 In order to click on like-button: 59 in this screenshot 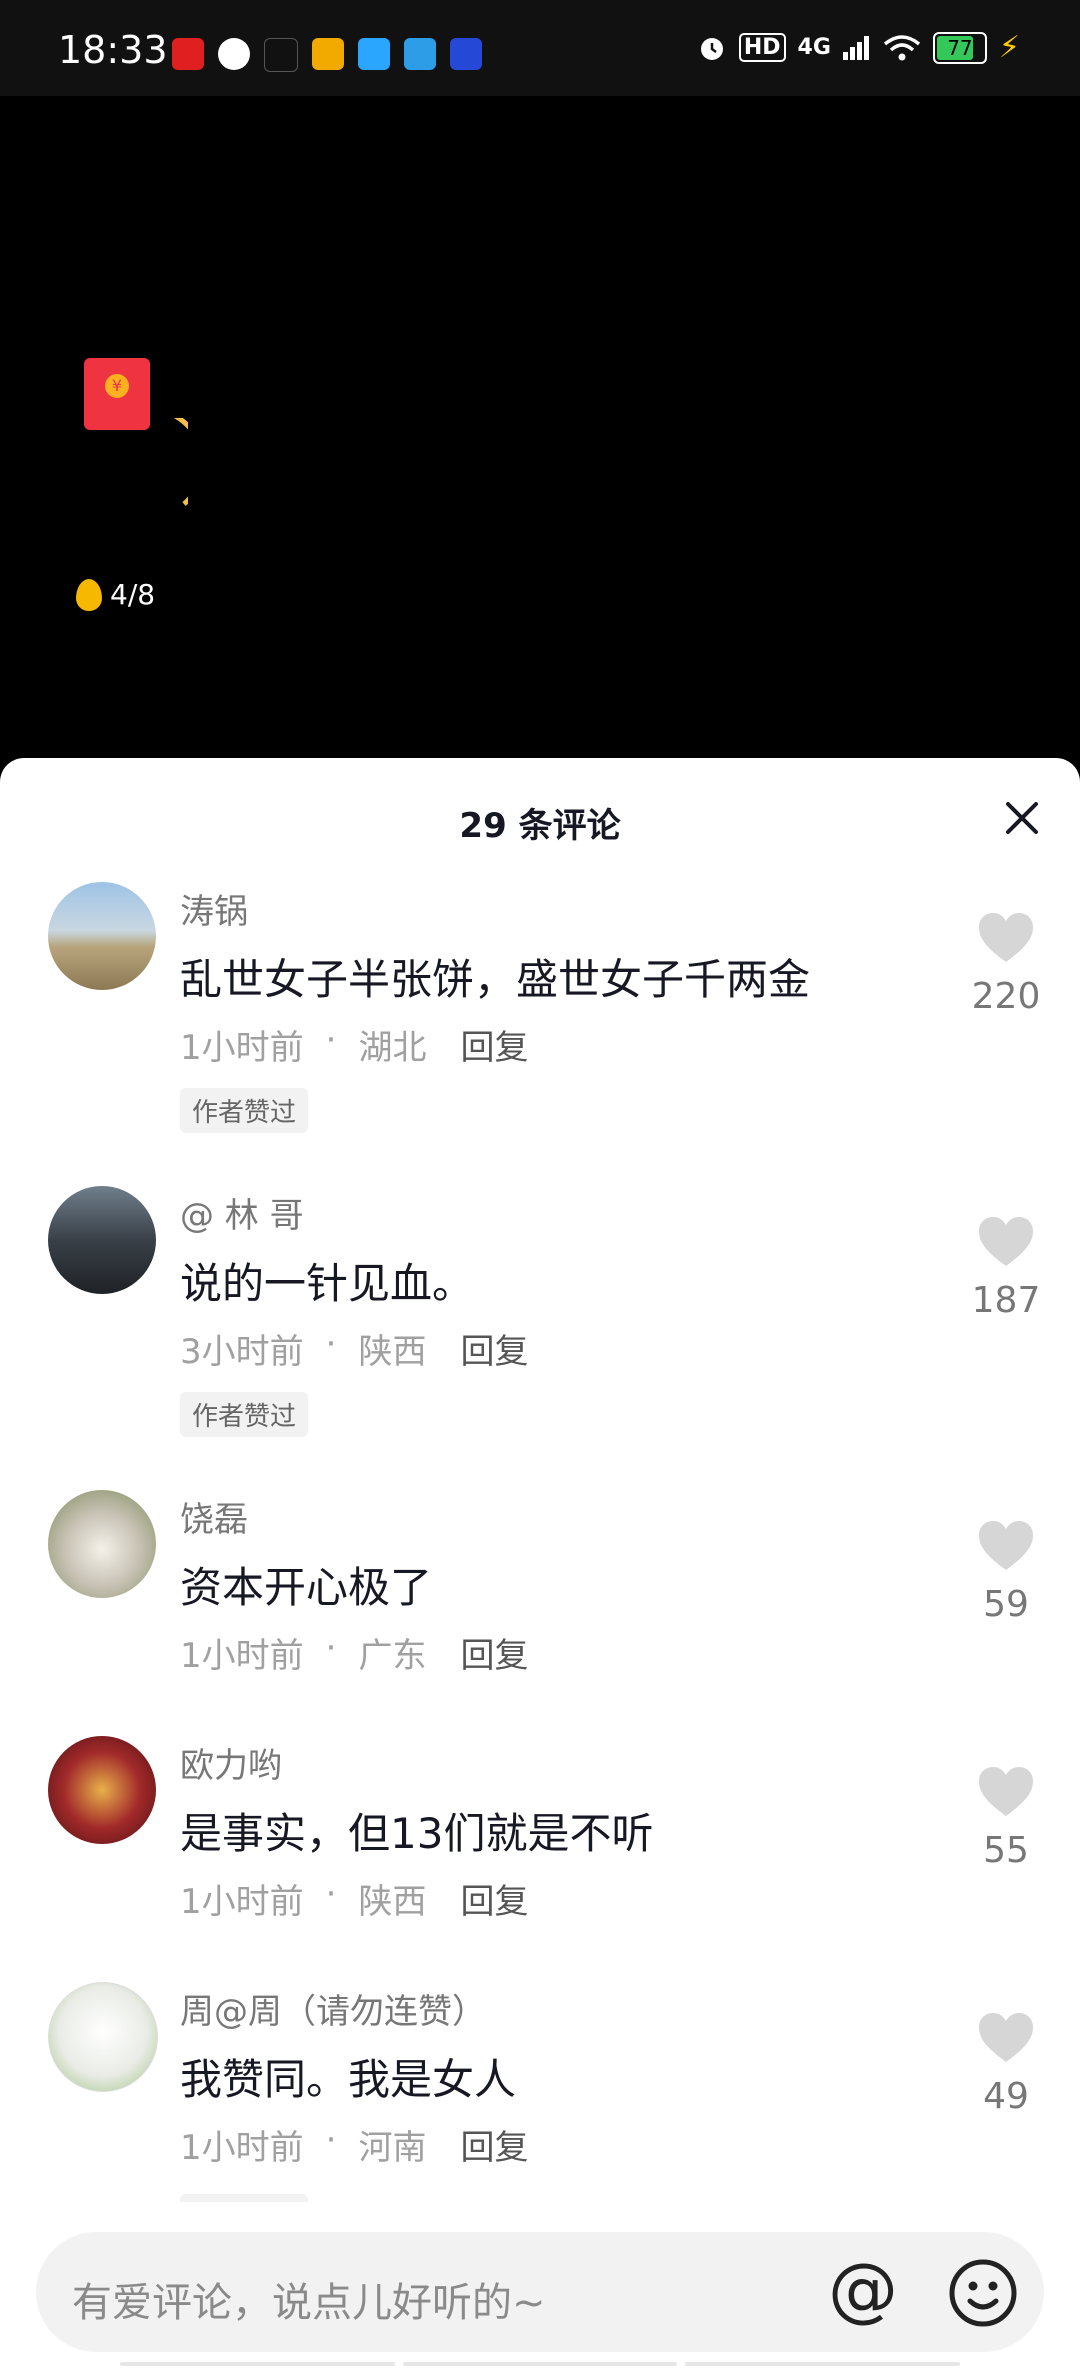, I will do `click(1006, 1572)`.